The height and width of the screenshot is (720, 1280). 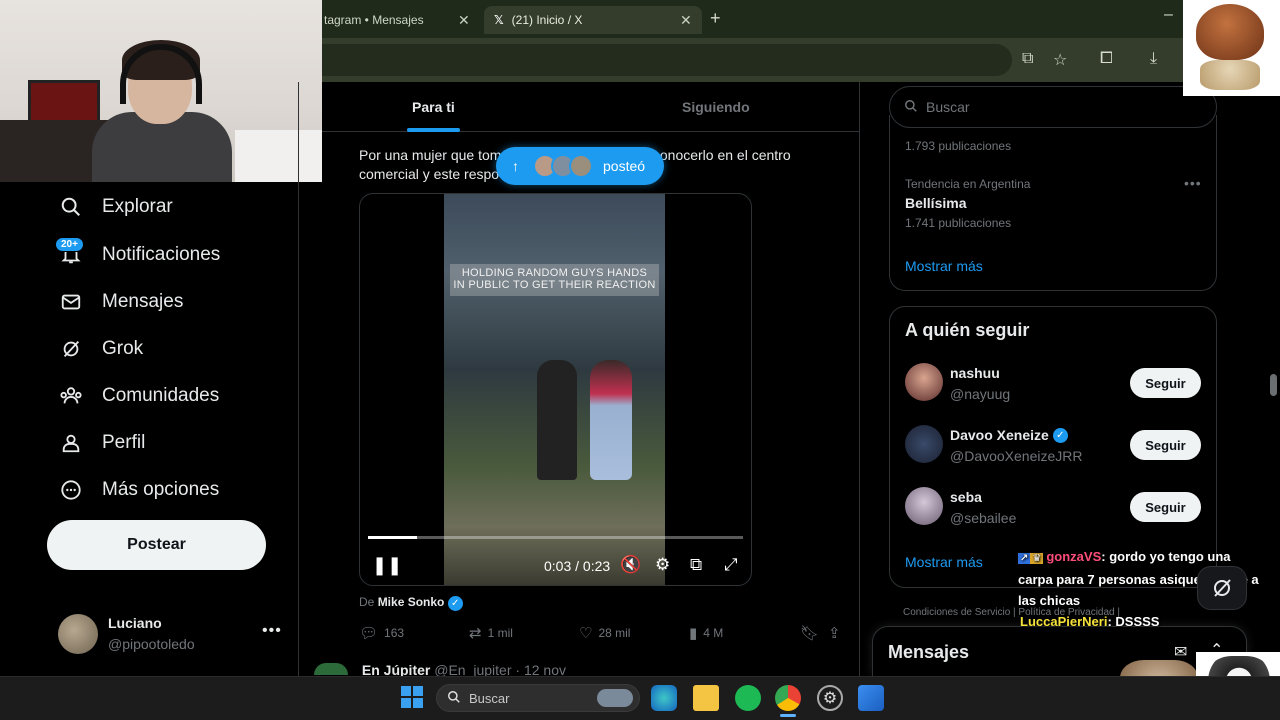 I want to click on grok-icon, so click(x=71, y=349).